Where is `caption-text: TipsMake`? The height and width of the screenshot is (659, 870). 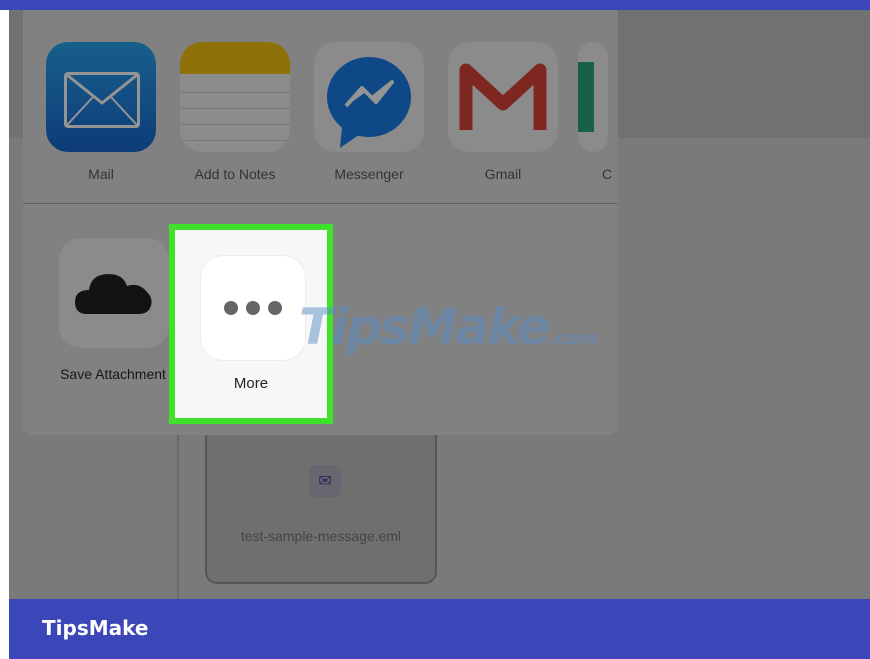 caption-text: TipsMake is located at coordinates (95, 628).